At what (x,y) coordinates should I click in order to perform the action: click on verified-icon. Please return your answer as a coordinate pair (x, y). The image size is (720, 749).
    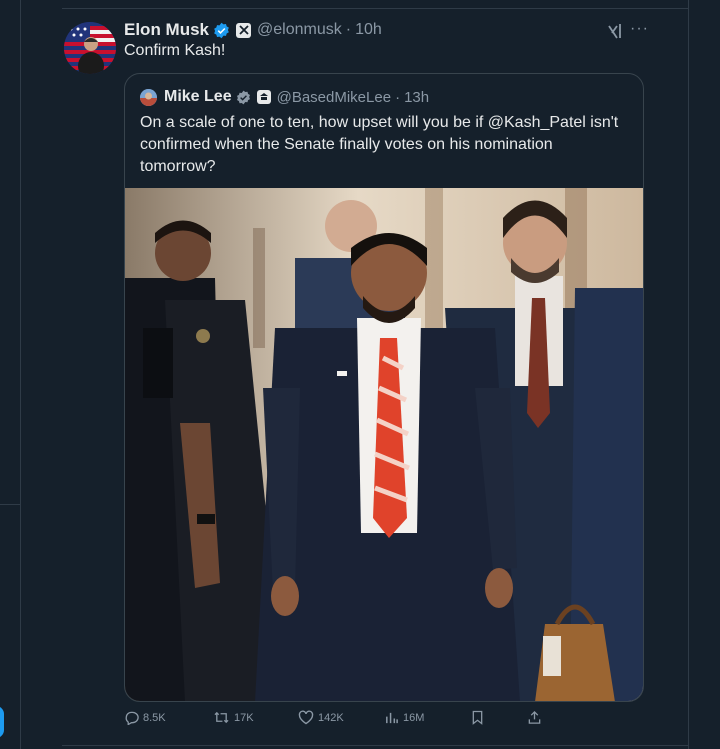
    Looking at the image, I should click on (221, 30).